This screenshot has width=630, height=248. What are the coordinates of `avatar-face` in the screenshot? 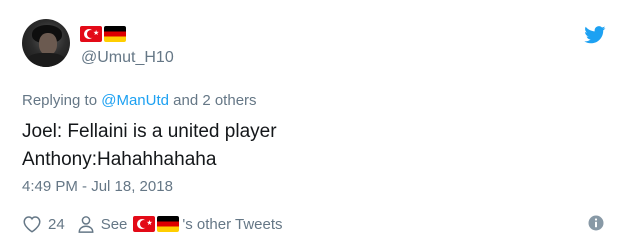 It's located at (48, 44).